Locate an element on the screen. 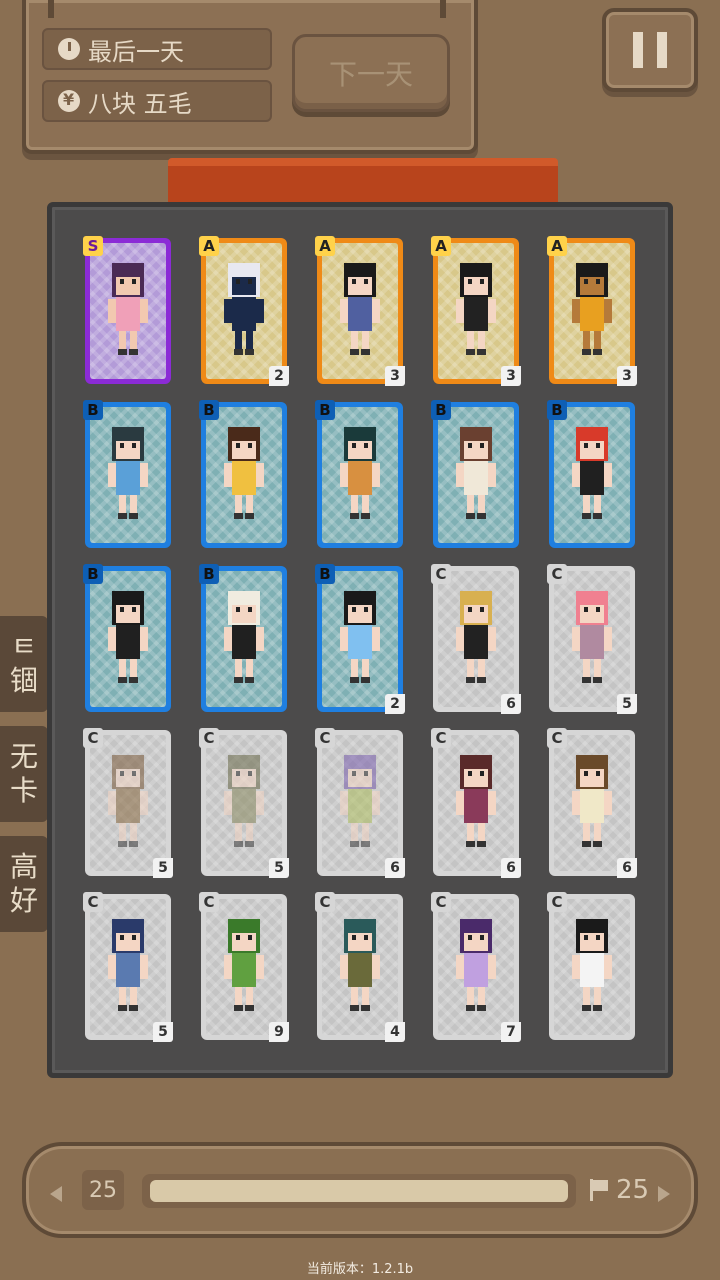  goal-value: 25 is located at coordinates (633, 1190).